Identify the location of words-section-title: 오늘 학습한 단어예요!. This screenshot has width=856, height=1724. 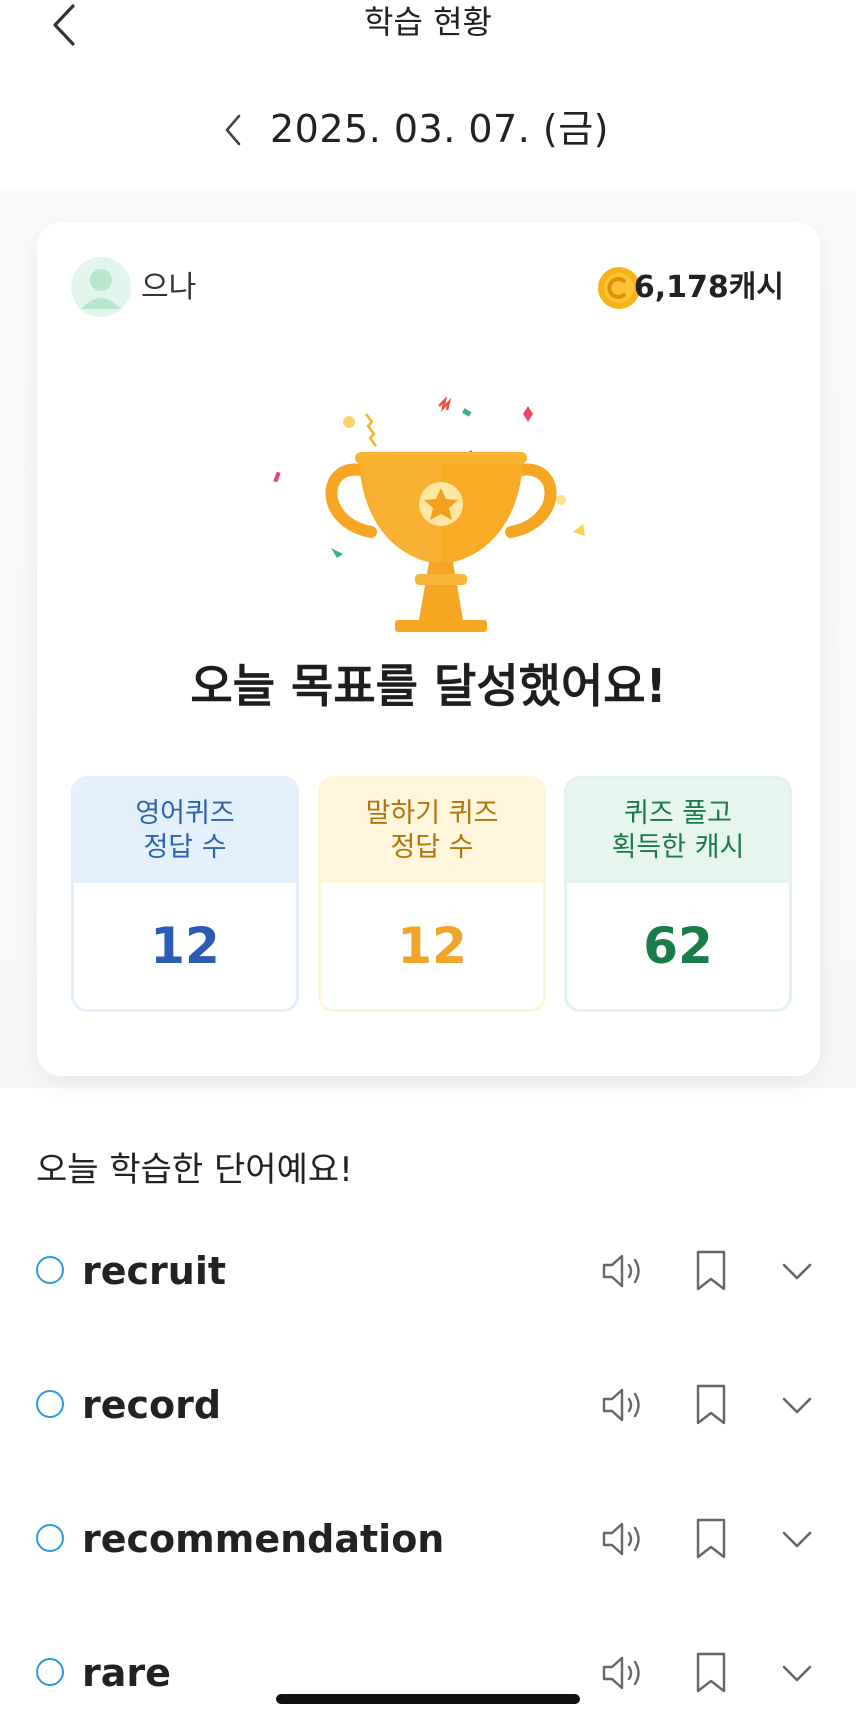
(194, 1170).